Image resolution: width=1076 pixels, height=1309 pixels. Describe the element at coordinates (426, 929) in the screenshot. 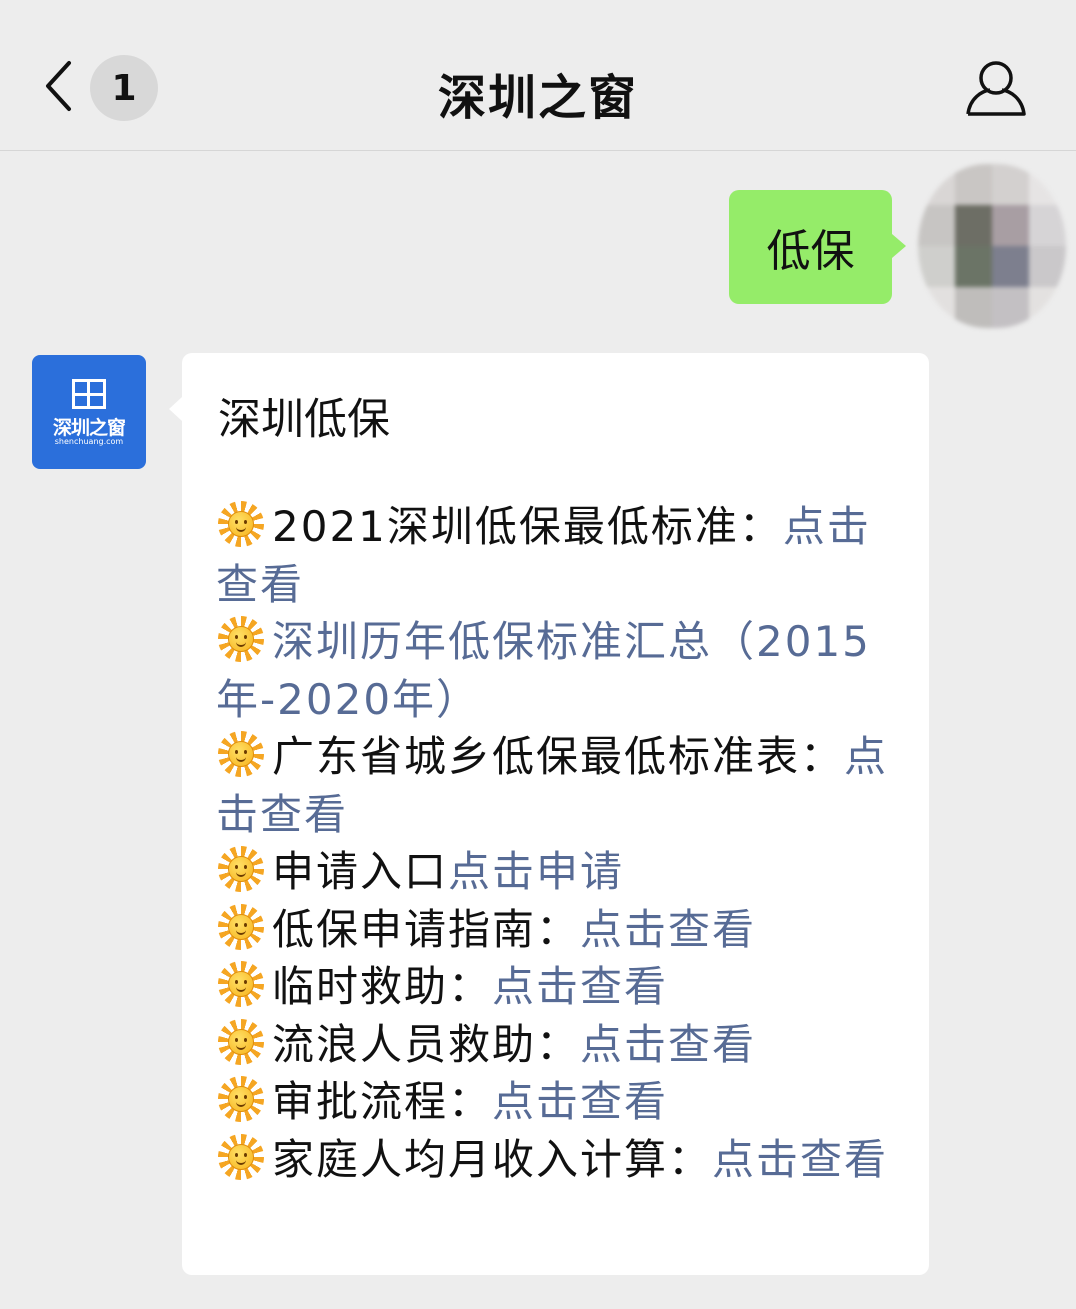

I see `item-text: 低保申请指南：` at that location.